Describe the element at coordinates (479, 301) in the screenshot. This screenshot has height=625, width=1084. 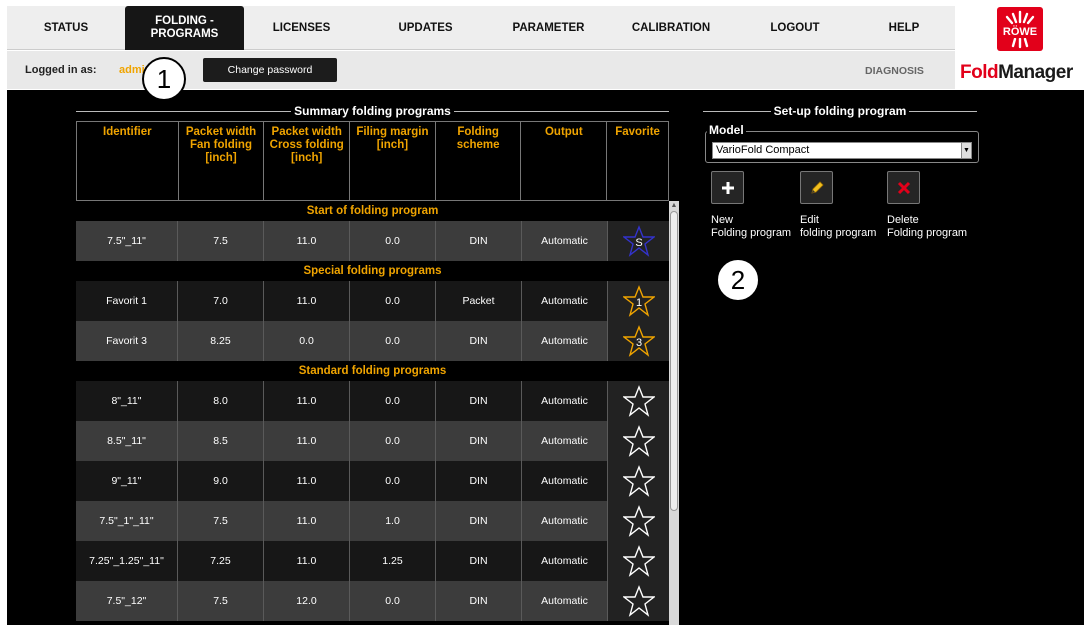
I see `cell-scheme: Packet` at that location.